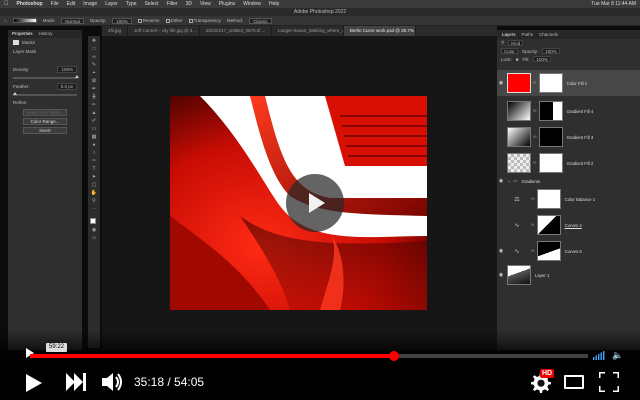  Describe the element at coordinates (90, 4) in the screenshot. I see `menu-image: Image` at that location.